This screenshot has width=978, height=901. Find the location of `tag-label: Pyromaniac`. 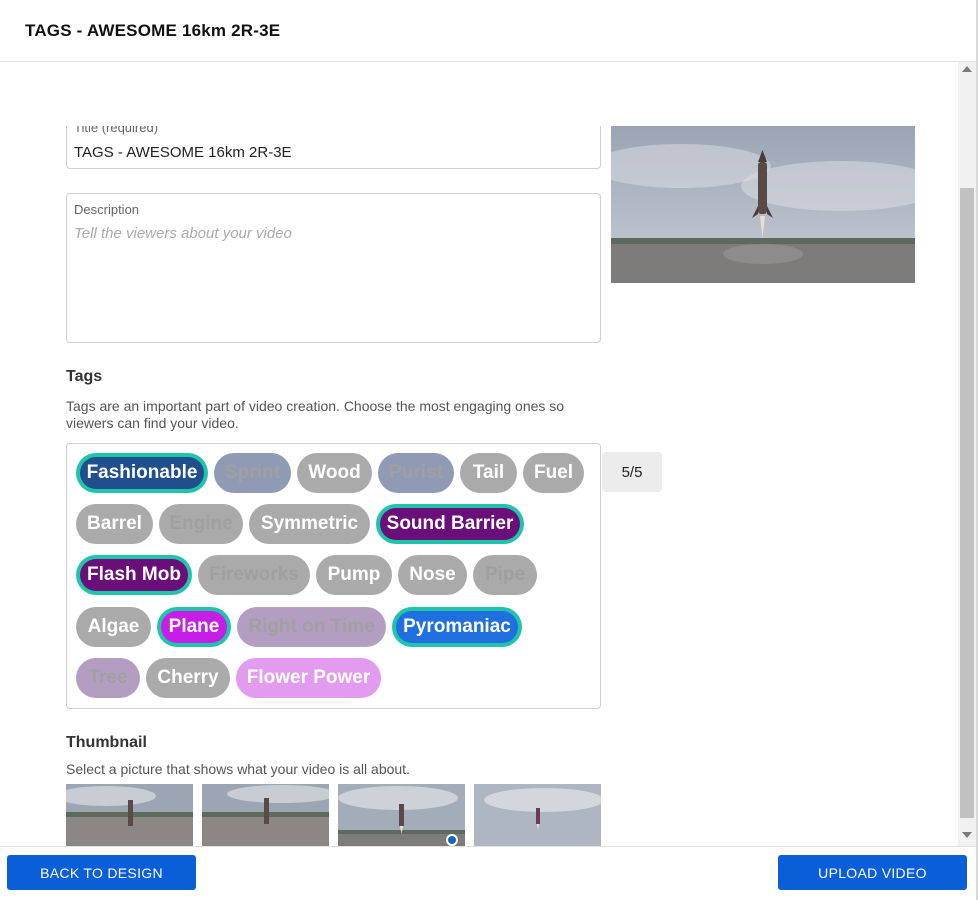

tag-label: Pyromaniac is located at coordinates (457, 627).